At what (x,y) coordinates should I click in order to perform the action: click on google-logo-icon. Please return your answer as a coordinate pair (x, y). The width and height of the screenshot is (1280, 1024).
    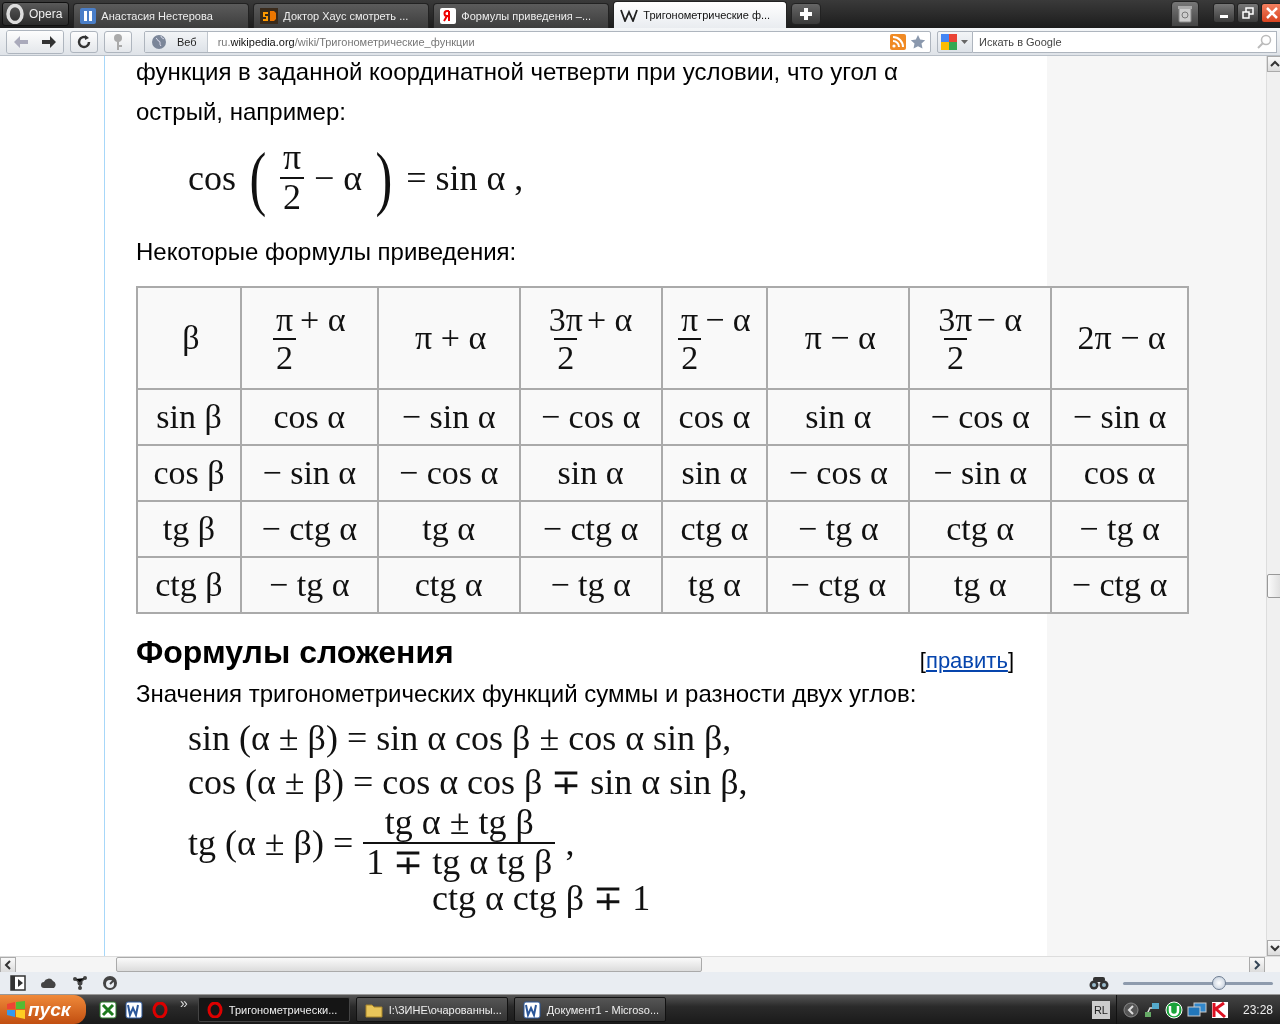
    Looking at the image, I should click on (955, 41).